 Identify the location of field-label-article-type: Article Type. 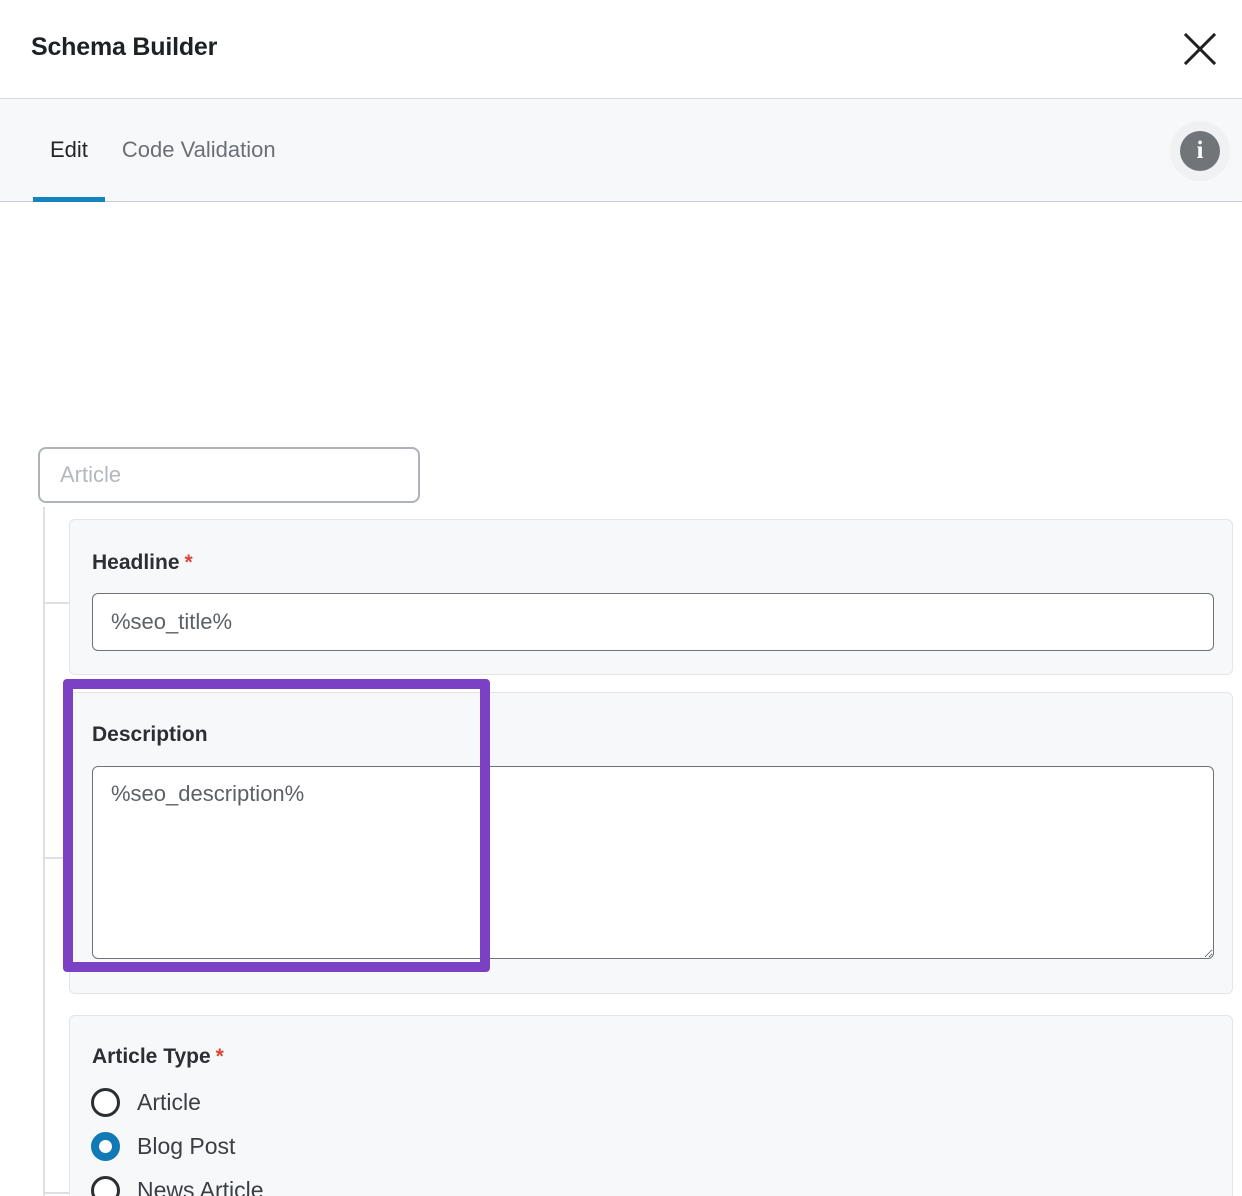
(151, 1056).